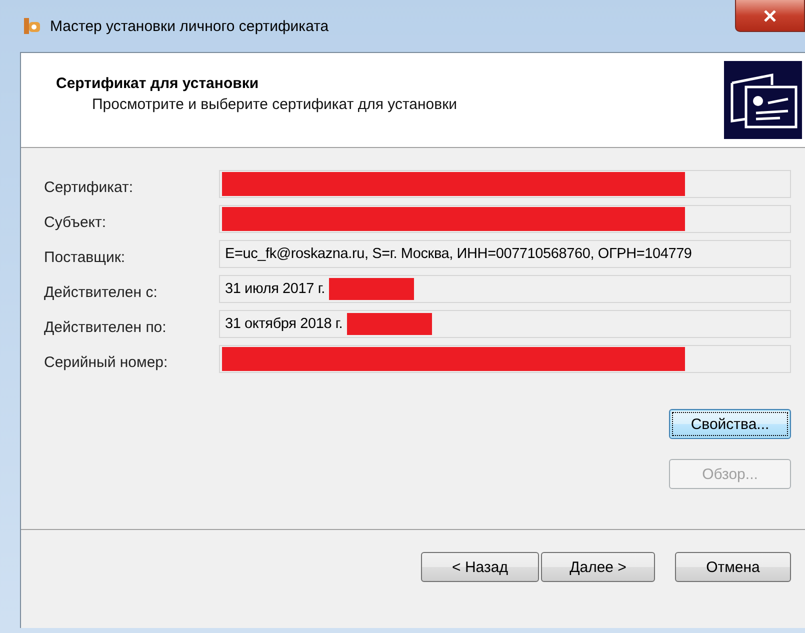  Describe the element at coordinates (85, 257) in the screenshot. I see `field-label: Поставщик:` at that location.